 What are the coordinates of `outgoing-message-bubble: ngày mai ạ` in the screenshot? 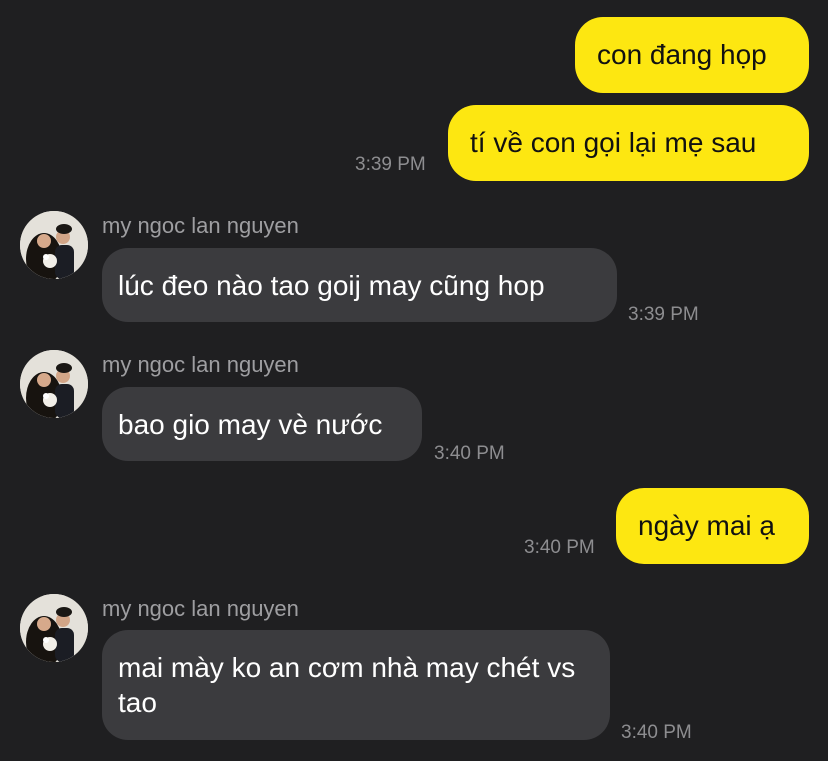 It's located at (712, 526).